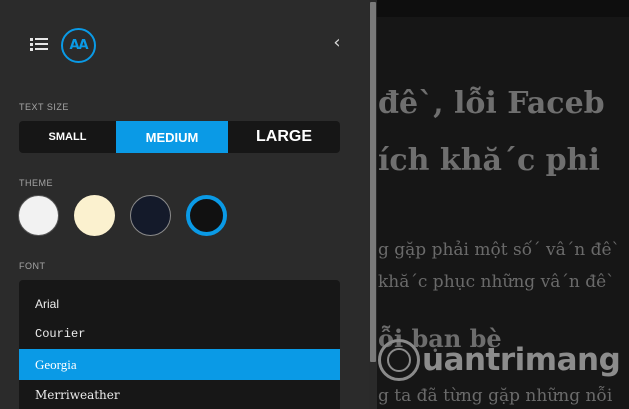 Image resolution: width=629 pixels, height=409 pixels. I want to click on theme-white-swatch, so click(38, 215).